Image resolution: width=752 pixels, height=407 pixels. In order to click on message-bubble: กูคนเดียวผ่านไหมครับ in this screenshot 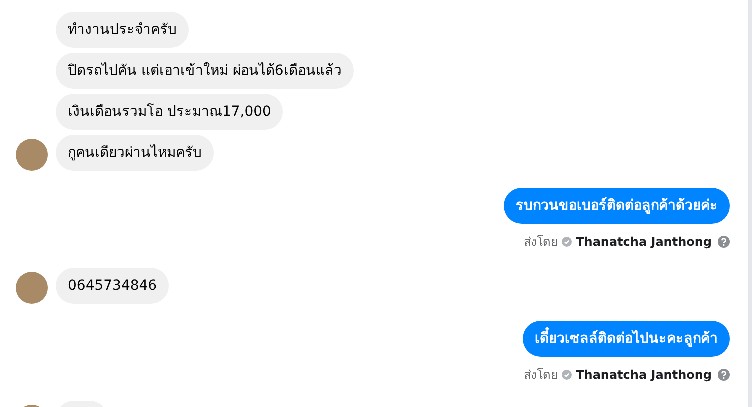, I will do `click(135, 153)`.